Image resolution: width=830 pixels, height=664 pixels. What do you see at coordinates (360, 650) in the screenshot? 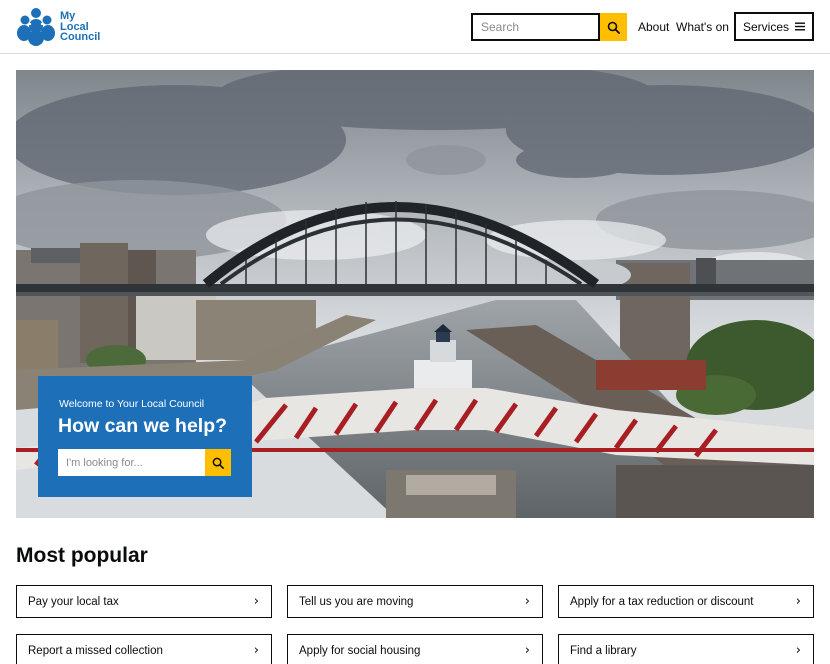
I see `popular-link-label: Apply for social housing` at bounding box center [360, 650].